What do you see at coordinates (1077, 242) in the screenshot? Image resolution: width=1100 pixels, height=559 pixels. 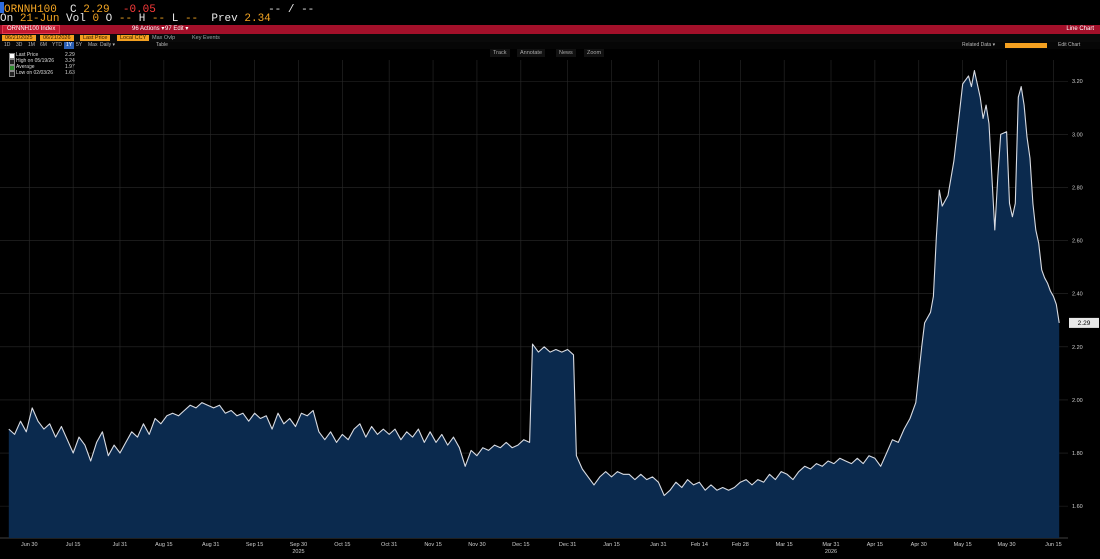 I see `y-tick-label: 2.60` at bounding box center [1077, 242].